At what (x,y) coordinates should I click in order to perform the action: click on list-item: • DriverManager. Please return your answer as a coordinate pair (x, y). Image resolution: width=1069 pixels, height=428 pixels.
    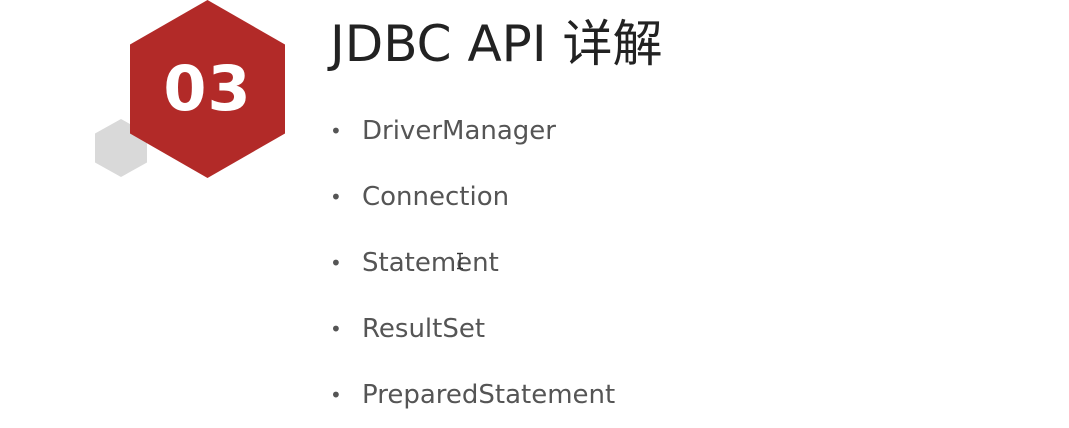
    Looking at the image, I should click on (472, 131).